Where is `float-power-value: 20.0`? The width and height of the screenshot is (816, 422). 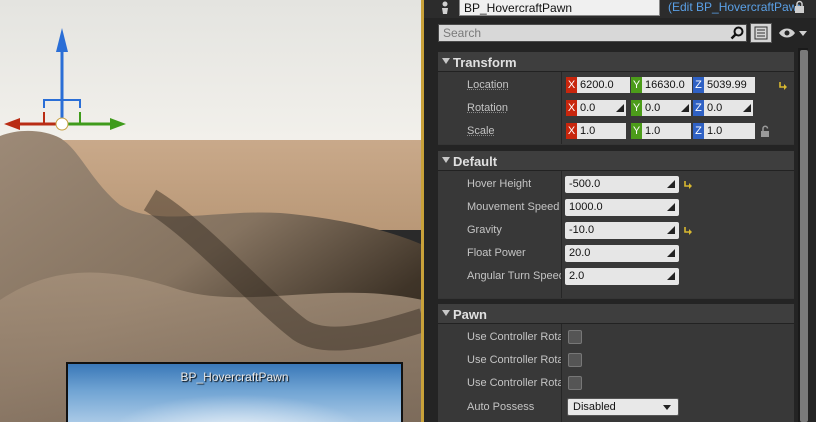
float-power-value: 20.0 is located at coordinates (580, 253).